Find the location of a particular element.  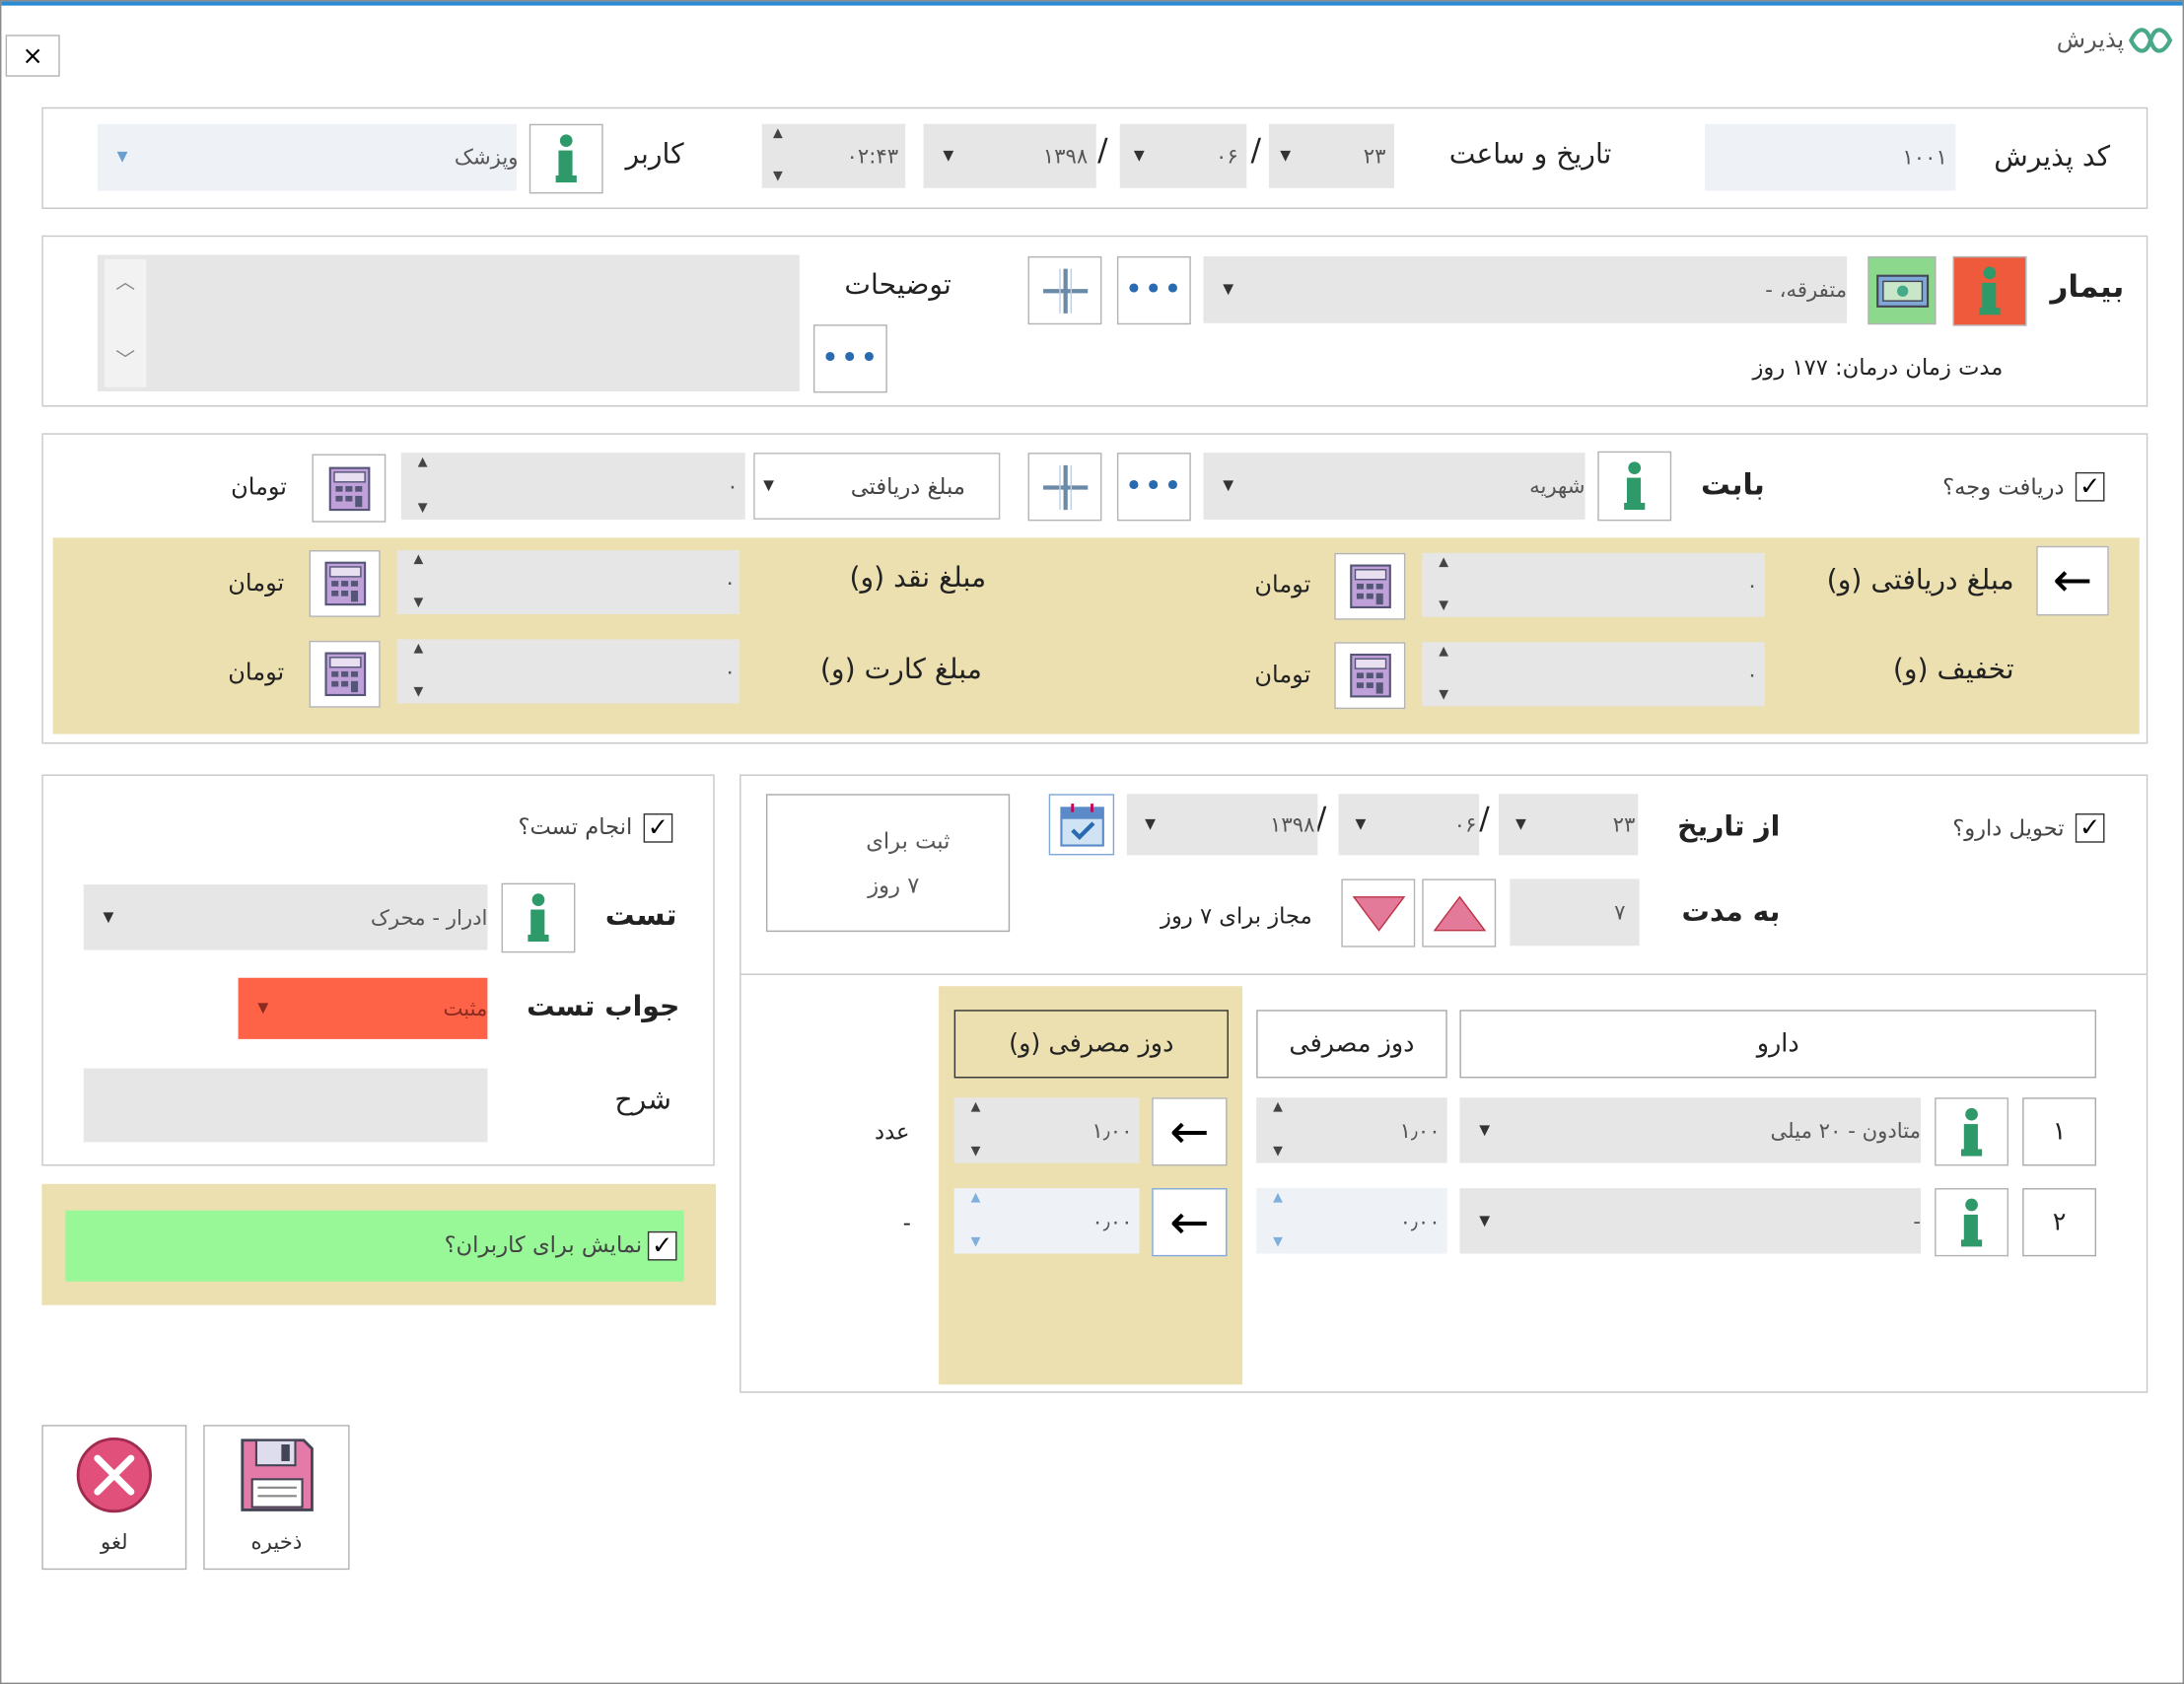

time-value: ۰۲:۴۳ is located at coordinates (872, 156).